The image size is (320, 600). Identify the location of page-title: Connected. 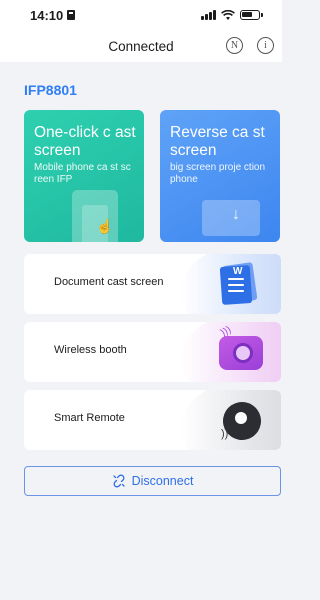
(141, 46).